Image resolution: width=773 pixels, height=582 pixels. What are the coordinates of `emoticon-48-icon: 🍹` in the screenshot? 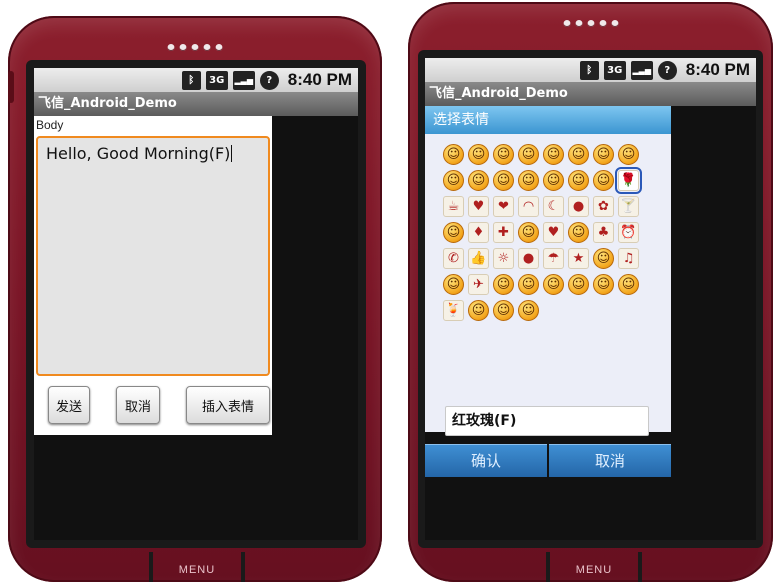 It's located at (453, 310).